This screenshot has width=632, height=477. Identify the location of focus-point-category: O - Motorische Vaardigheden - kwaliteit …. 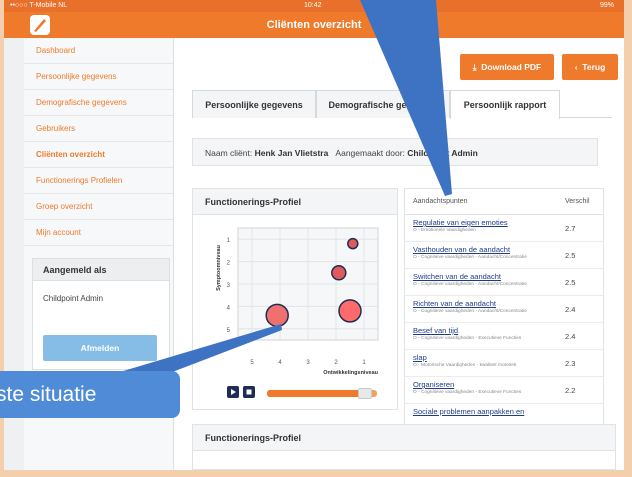
(465, 365).